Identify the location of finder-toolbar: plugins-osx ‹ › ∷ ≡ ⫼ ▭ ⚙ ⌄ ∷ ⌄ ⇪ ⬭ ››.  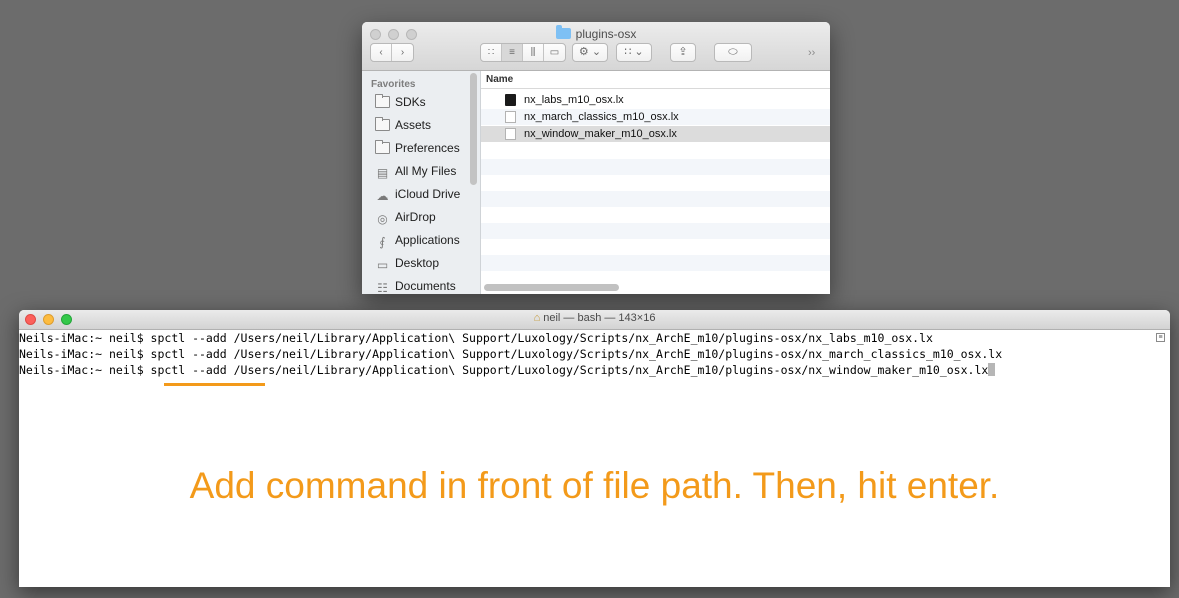
(596, 46).